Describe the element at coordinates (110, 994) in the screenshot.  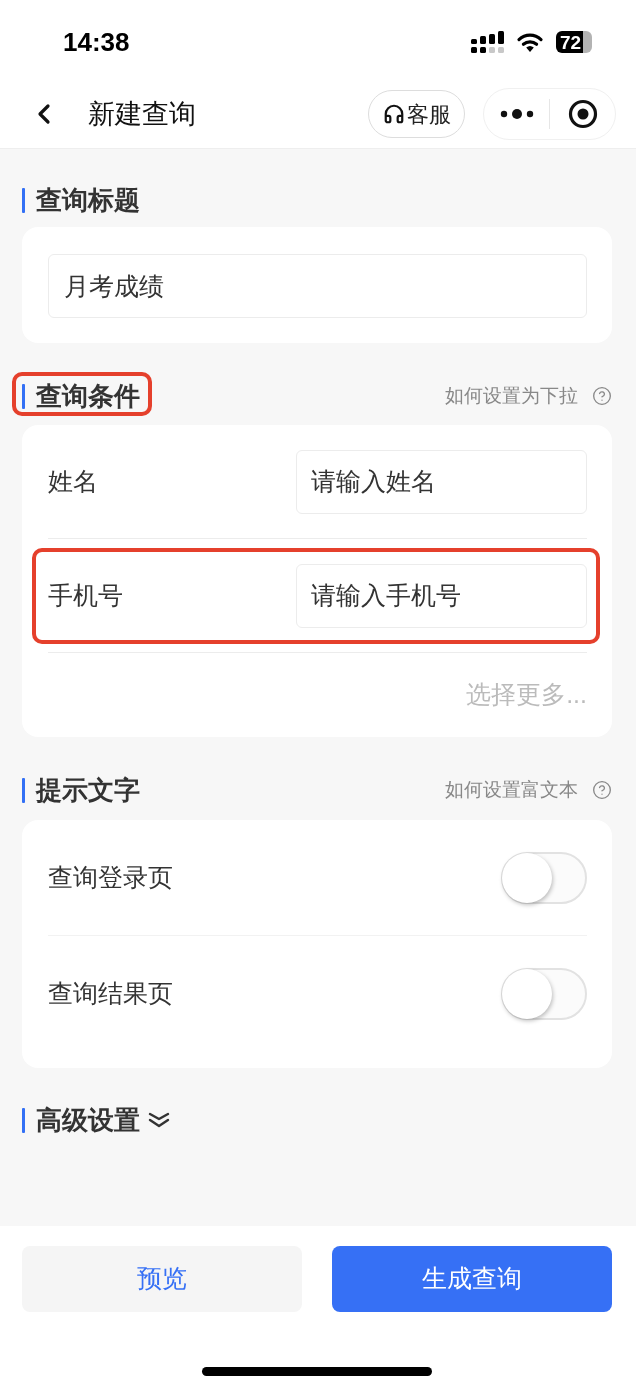
I see `toggle-label: 查询结果页` at that location.